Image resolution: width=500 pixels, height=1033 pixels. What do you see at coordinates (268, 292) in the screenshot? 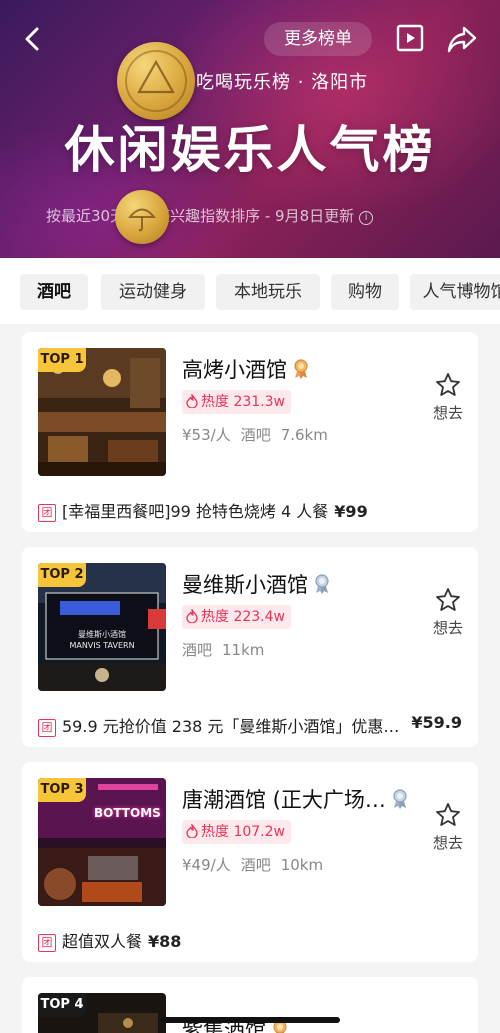
I see `tab-local-fun: 本地玩乐` at bounding box center [268, 292].